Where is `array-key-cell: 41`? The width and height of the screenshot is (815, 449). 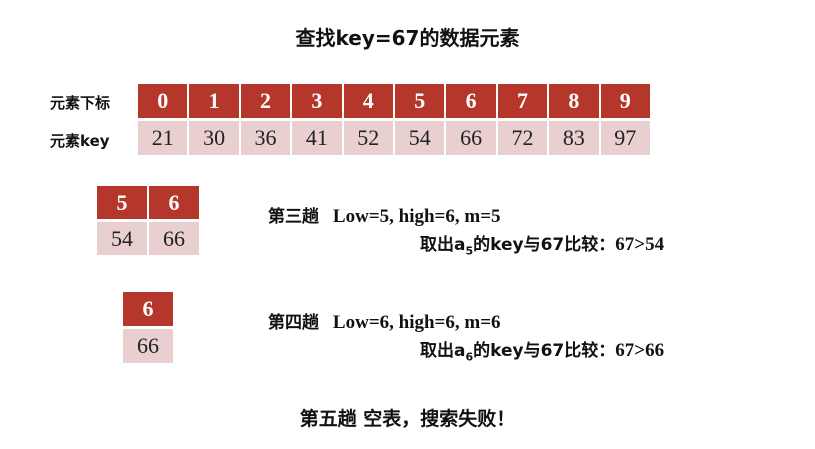
array-key-cell: 41 is located at coordinates (318, 138).